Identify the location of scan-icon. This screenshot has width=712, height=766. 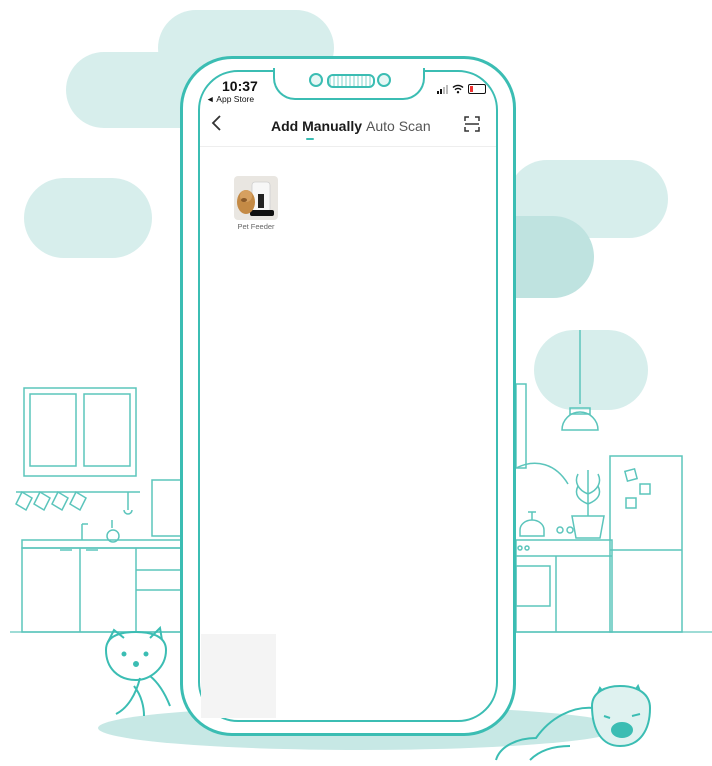
(472, 124).